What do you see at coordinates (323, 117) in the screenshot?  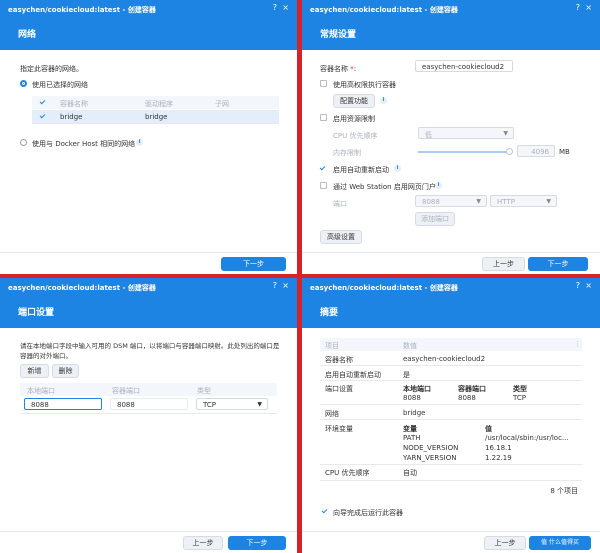 I see `resource-limit-checkbox` at bounding box center [323, 117].